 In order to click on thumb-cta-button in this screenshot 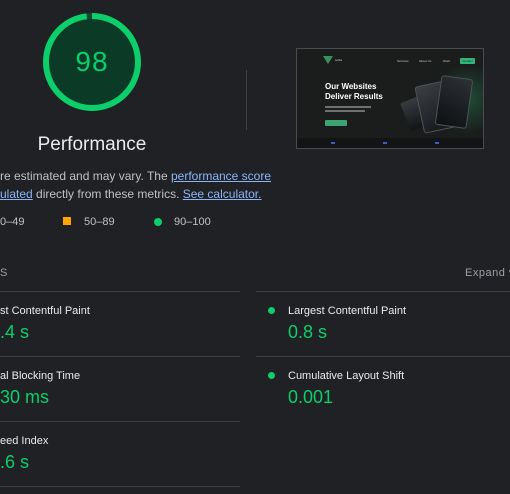, I will do `click(336, 123)`.